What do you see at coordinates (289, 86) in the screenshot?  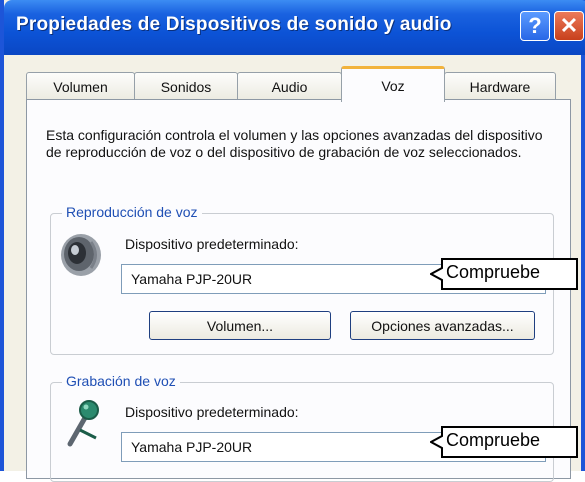 I see `tab-audio: Audio` at bounding box center [289, 86].